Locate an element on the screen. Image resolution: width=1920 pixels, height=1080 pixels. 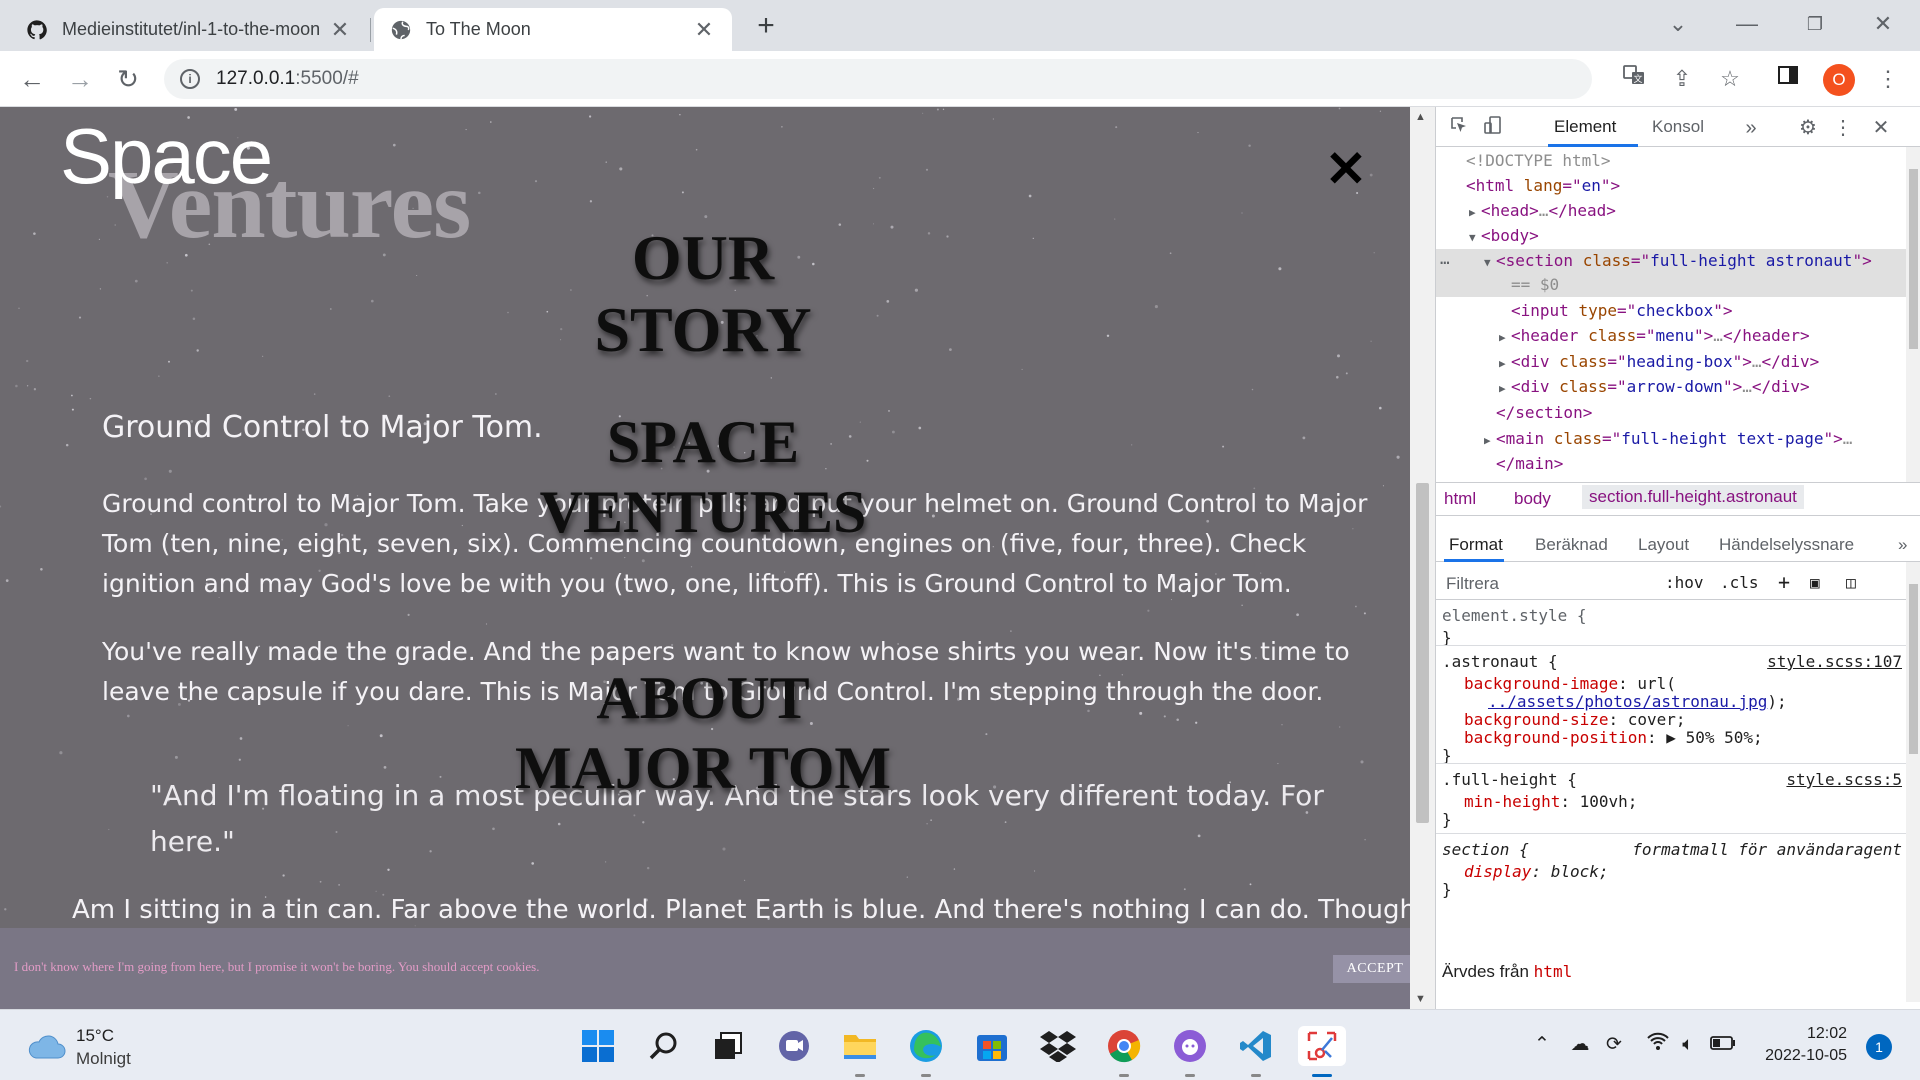
dom-scrollbar is located at coordinates (1913, 314).